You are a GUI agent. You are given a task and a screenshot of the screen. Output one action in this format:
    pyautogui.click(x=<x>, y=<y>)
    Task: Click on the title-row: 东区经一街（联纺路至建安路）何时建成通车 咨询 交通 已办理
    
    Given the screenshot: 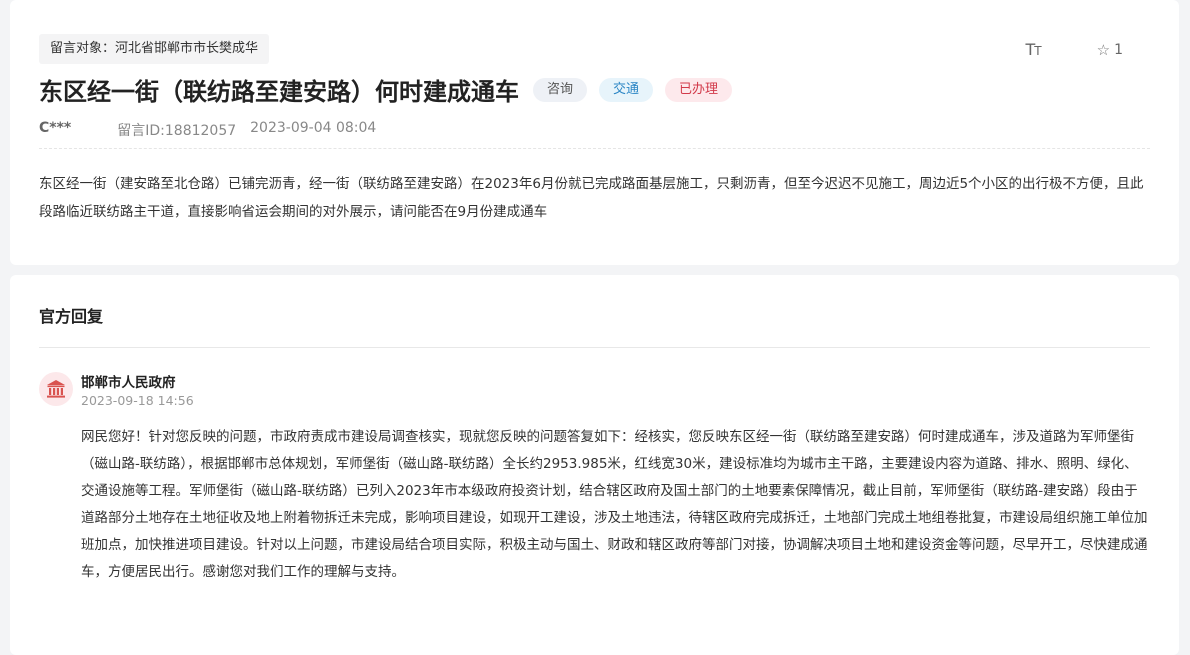 What is the action you would take?
    pyautogui.click(x=386, y=89)
    